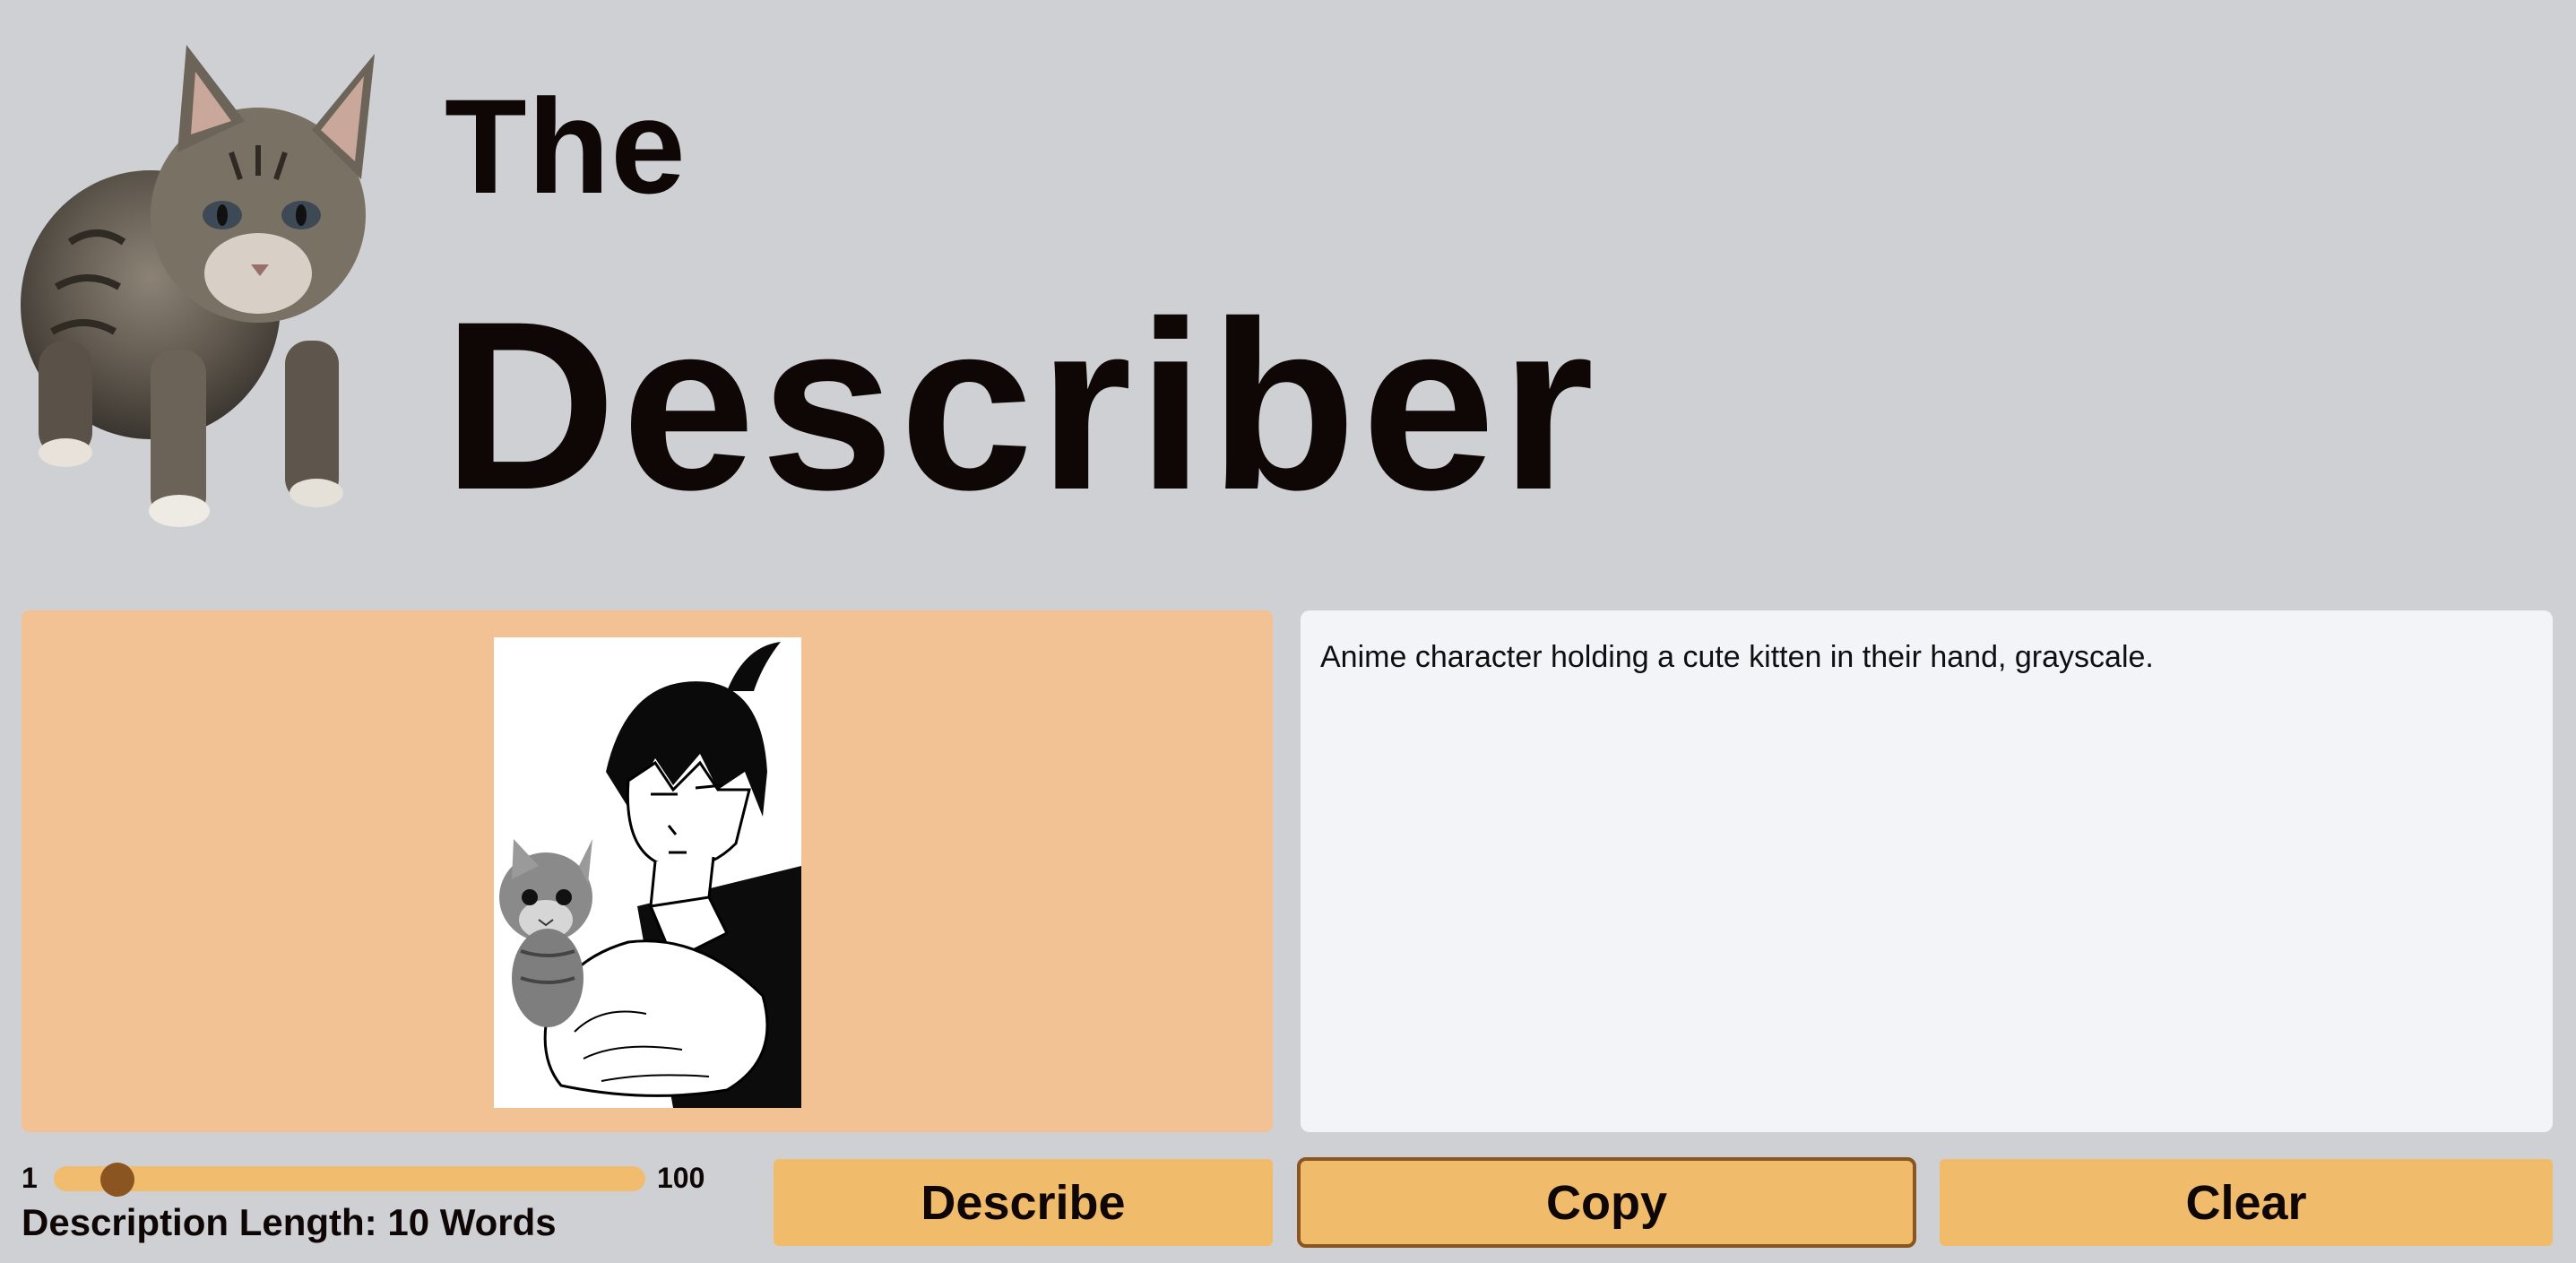 This screenshot has width=2576, height=1263. What do you see at coordinates (2246, 1202) in the screenshot?
I see `clear-button: Clear` at bounding box center [2246, 1202].